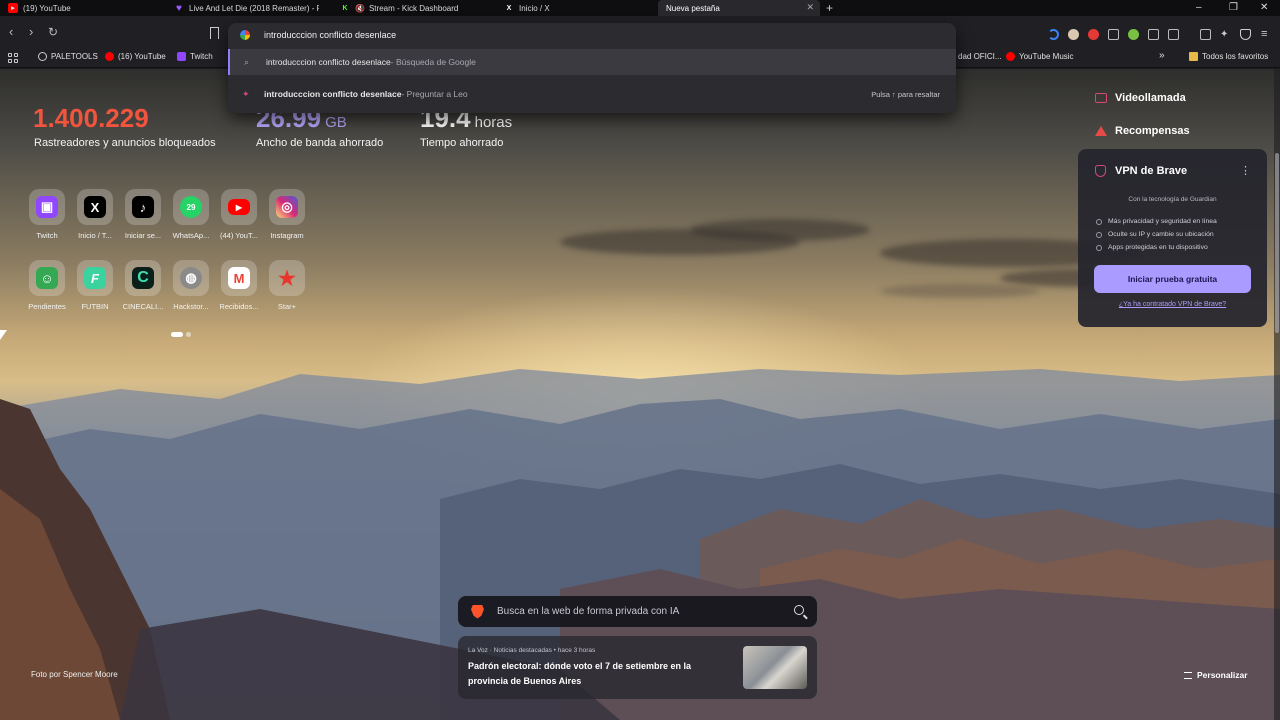 The image size is (1280, 720). I want to click on tab-x-home: X Inicio / X, so click(576, 8).